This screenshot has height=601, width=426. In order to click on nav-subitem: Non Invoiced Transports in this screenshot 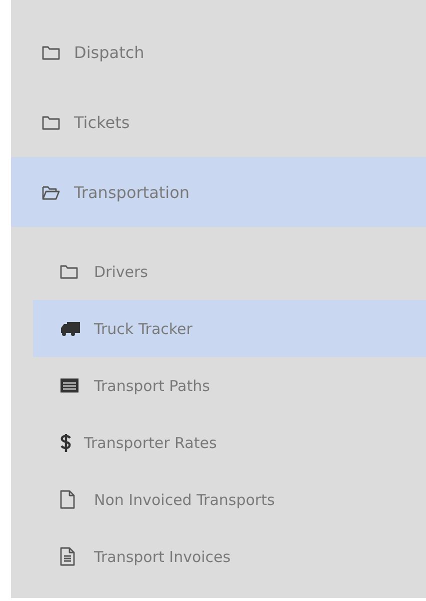, I will do `click(229, 499)`.